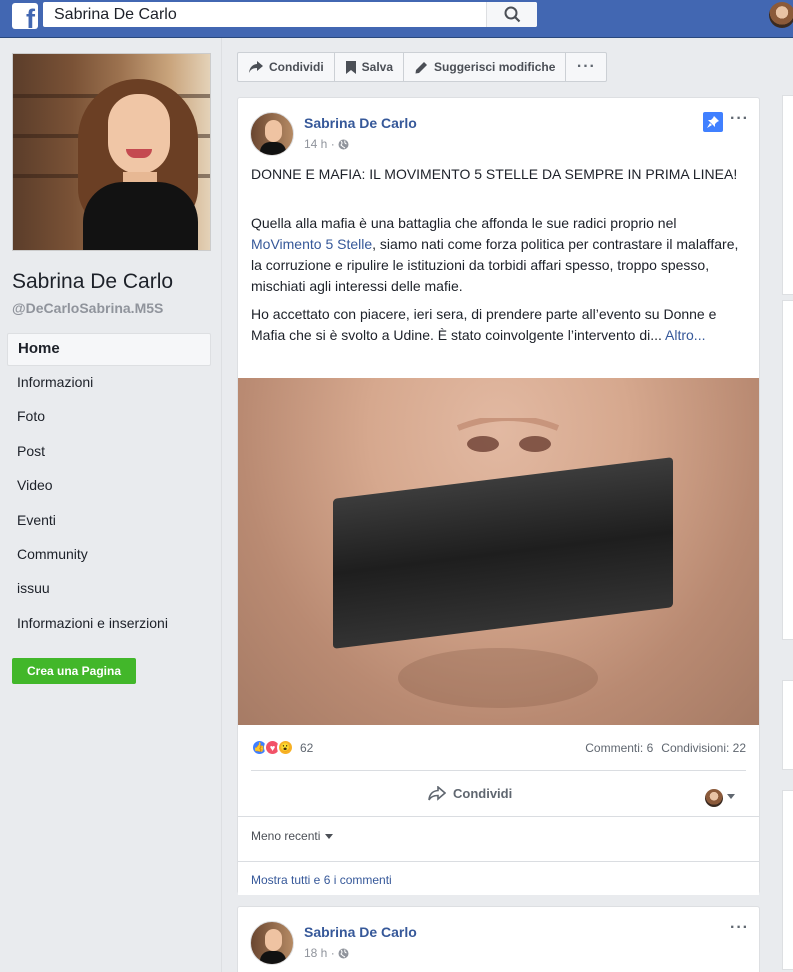  What do you see at coordinates (306, 748) in the screenshot?
I see `reaction-count: 62` at bounding box center [306, 748].